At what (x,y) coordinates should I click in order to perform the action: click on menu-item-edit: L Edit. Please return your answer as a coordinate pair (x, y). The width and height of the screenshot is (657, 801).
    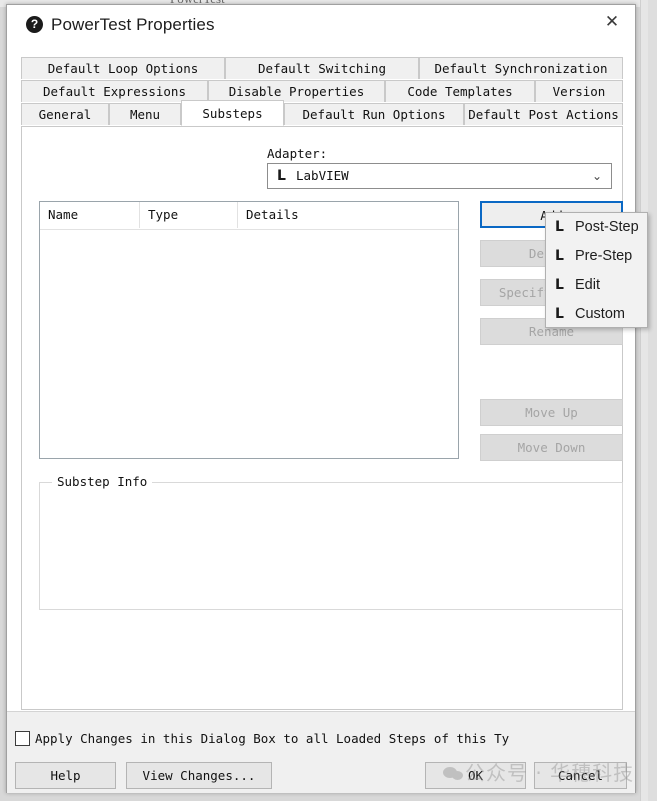
    Looking at the image, I should click on (596, 285).